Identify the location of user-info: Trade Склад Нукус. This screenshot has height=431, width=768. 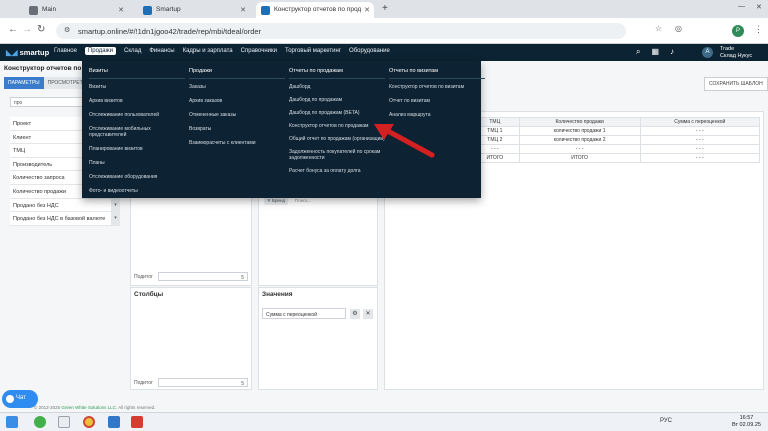
(736, 52).